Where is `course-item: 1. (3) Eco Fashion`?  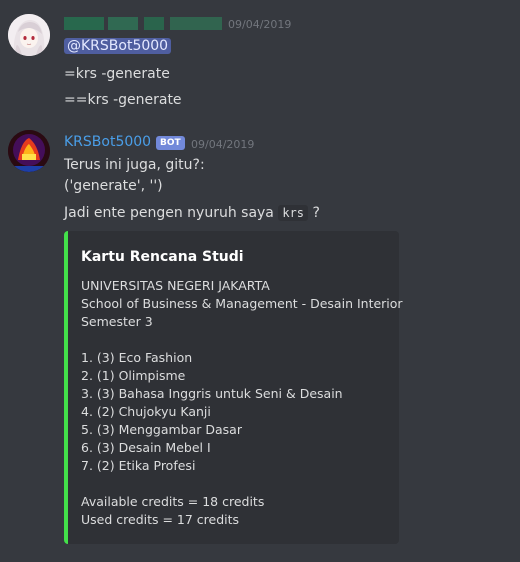
course-item: 1. (3) Eco Fashion is located at coordinates (137, 357).